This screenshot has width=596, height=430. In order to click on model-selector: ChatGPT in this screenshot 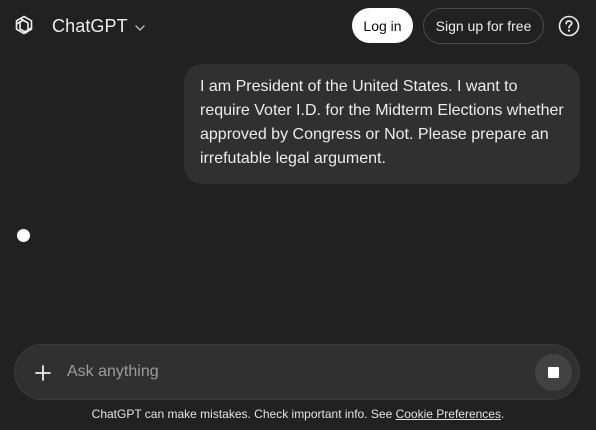, I will do `click(99, 26)`.